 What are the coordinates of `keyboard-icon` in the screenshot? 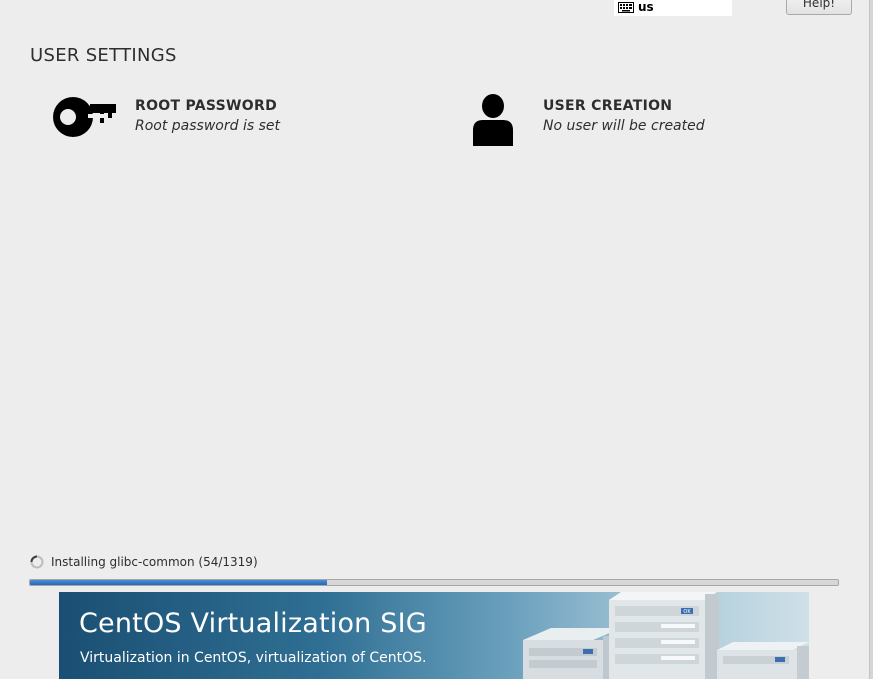 It's located at (626, 7).